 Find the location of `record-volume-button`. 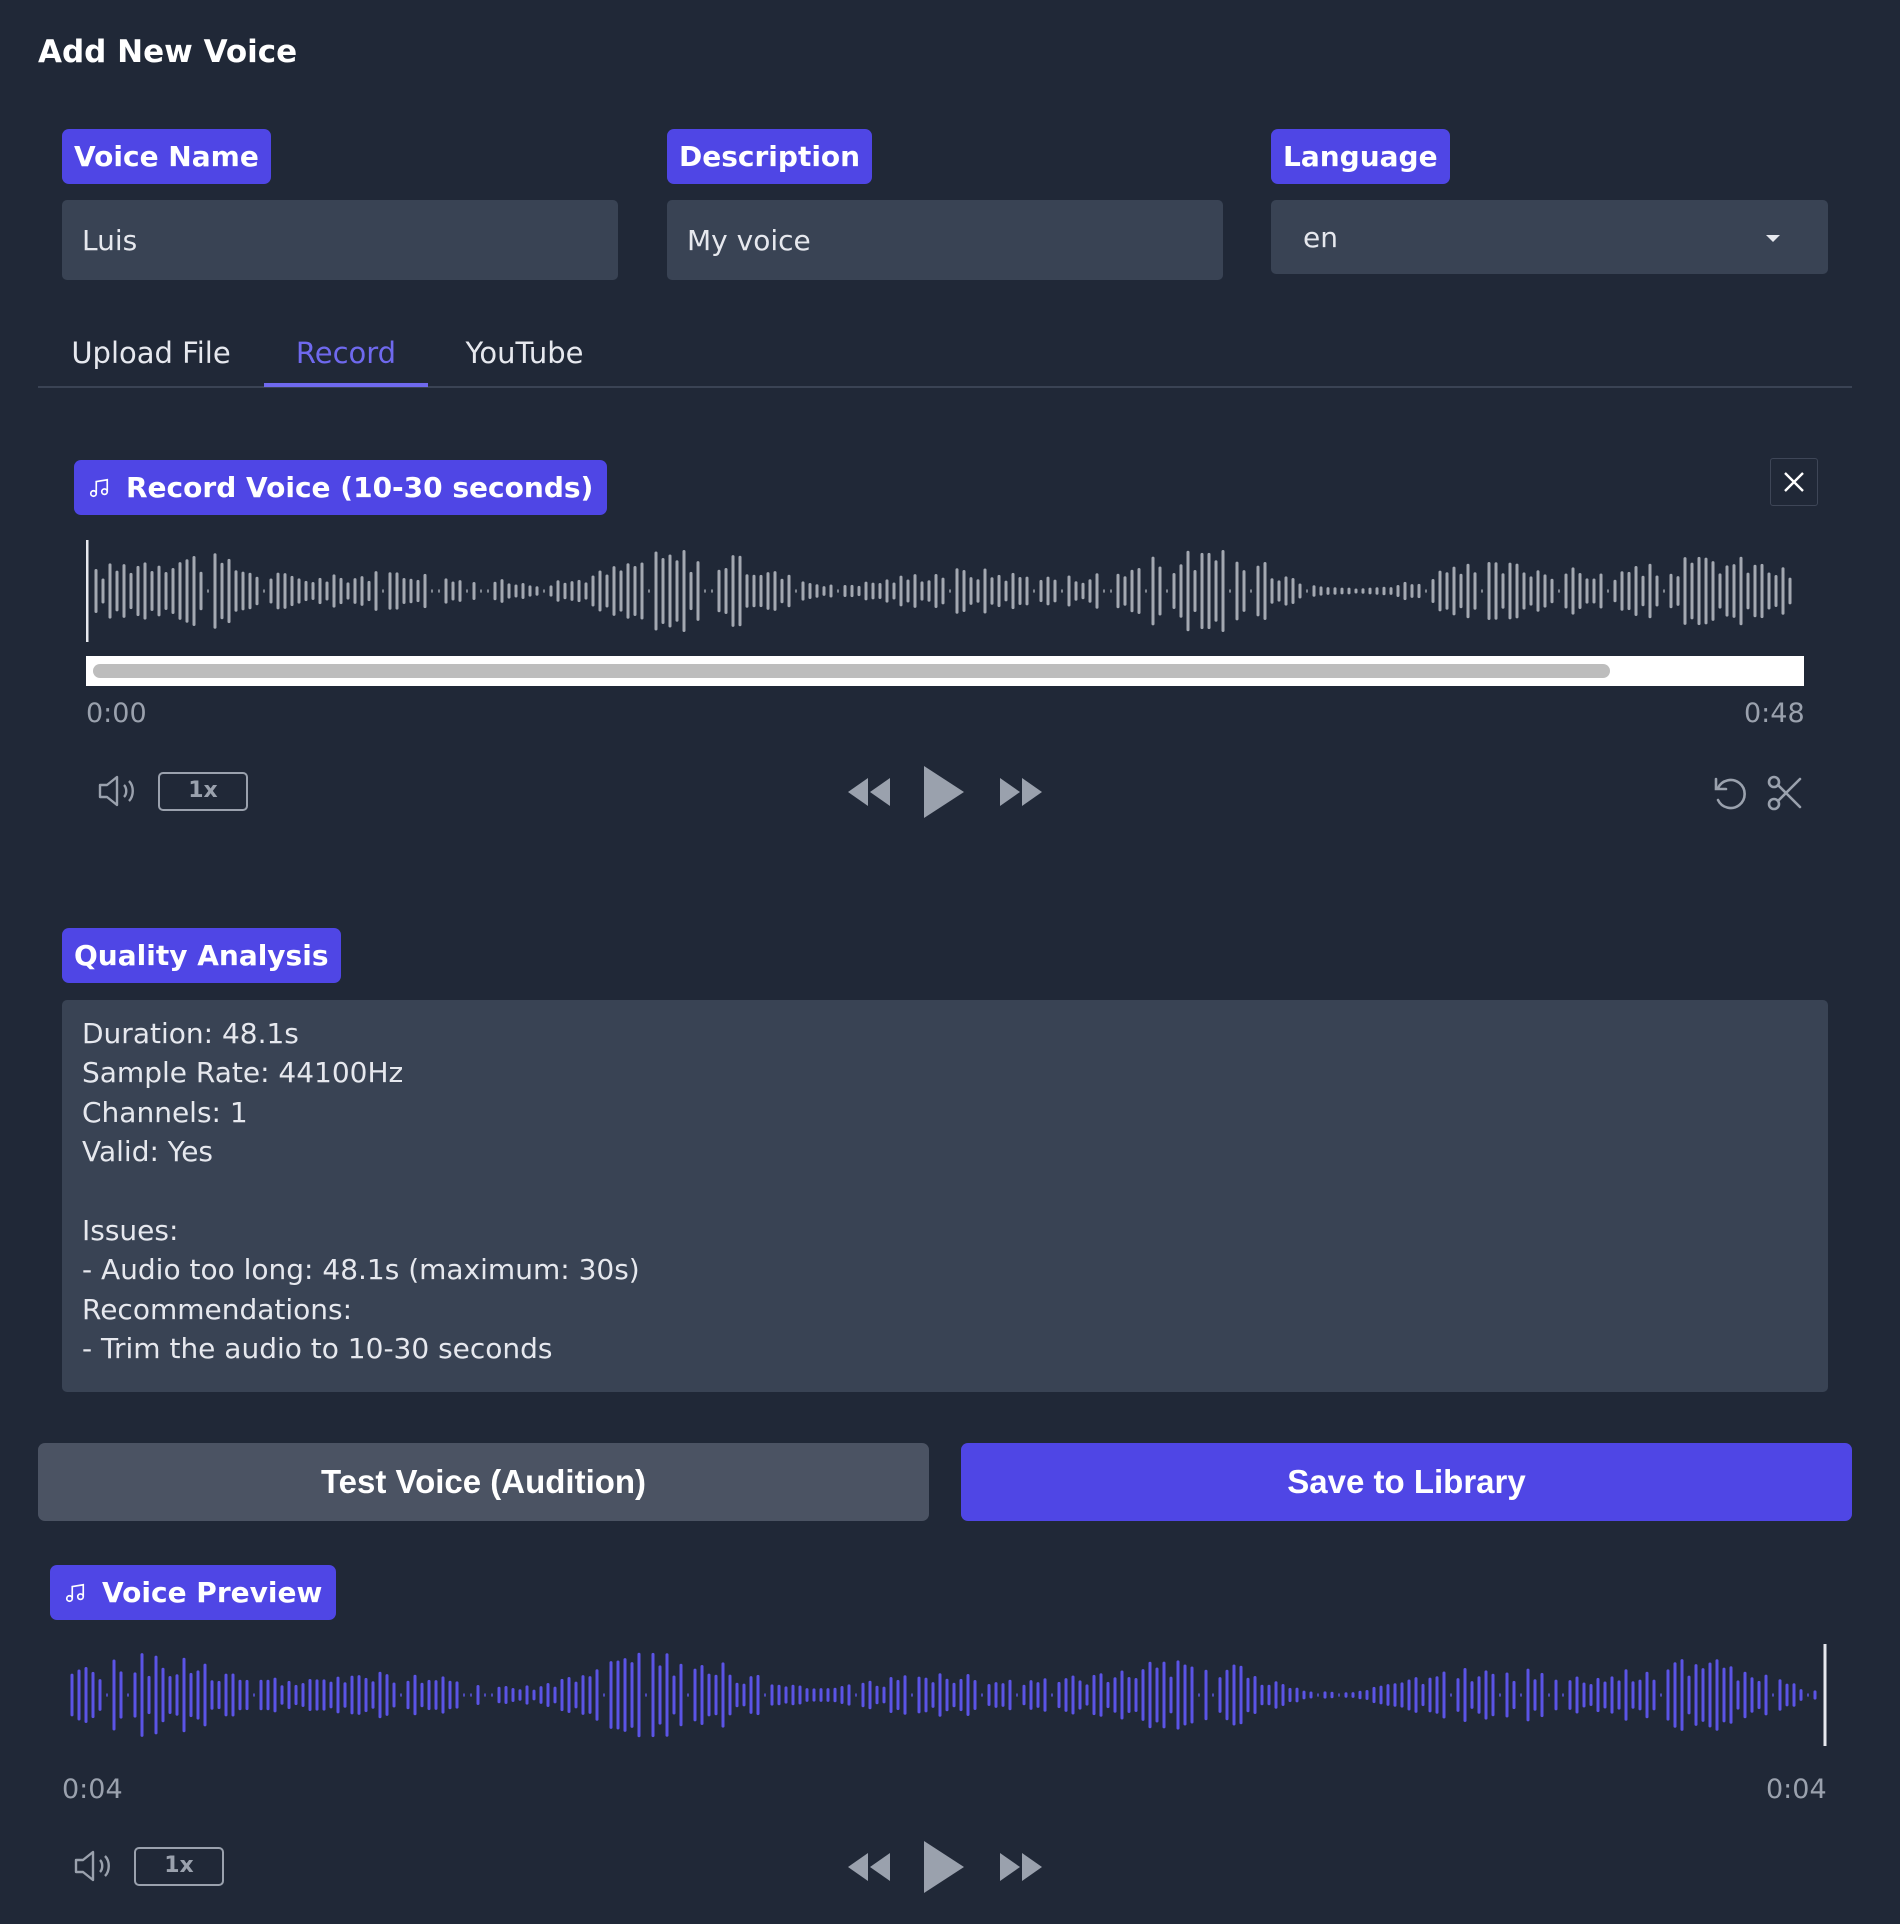

record-volume-button is located at coordinates (118, 791).